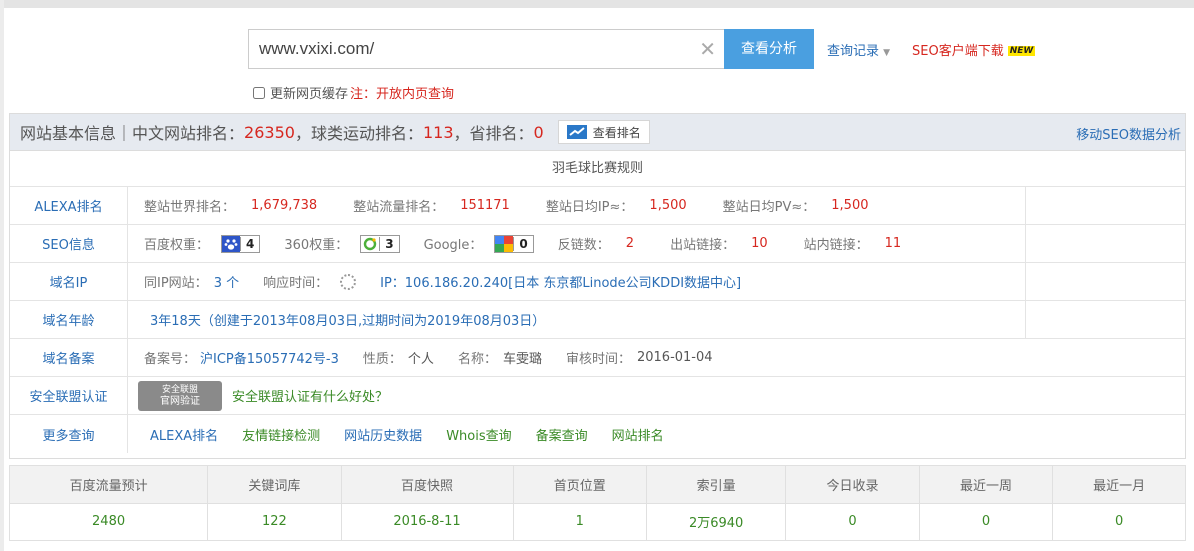  What do you see at coordinates (69, 357) in the screenshot?
I see `beian-label: 域名备案` at bounding box center [69, 357].